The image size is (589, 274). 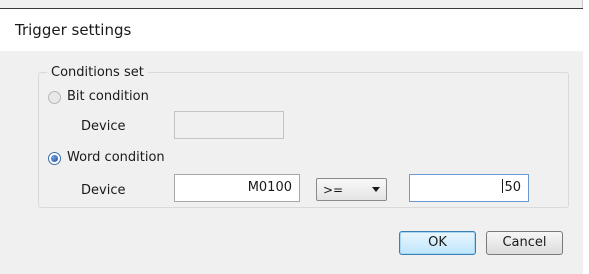 What do you see at coordinates (237, 188) in the screenshot?
I see `word-device-field: M0100` at bounding box center [237, 188].